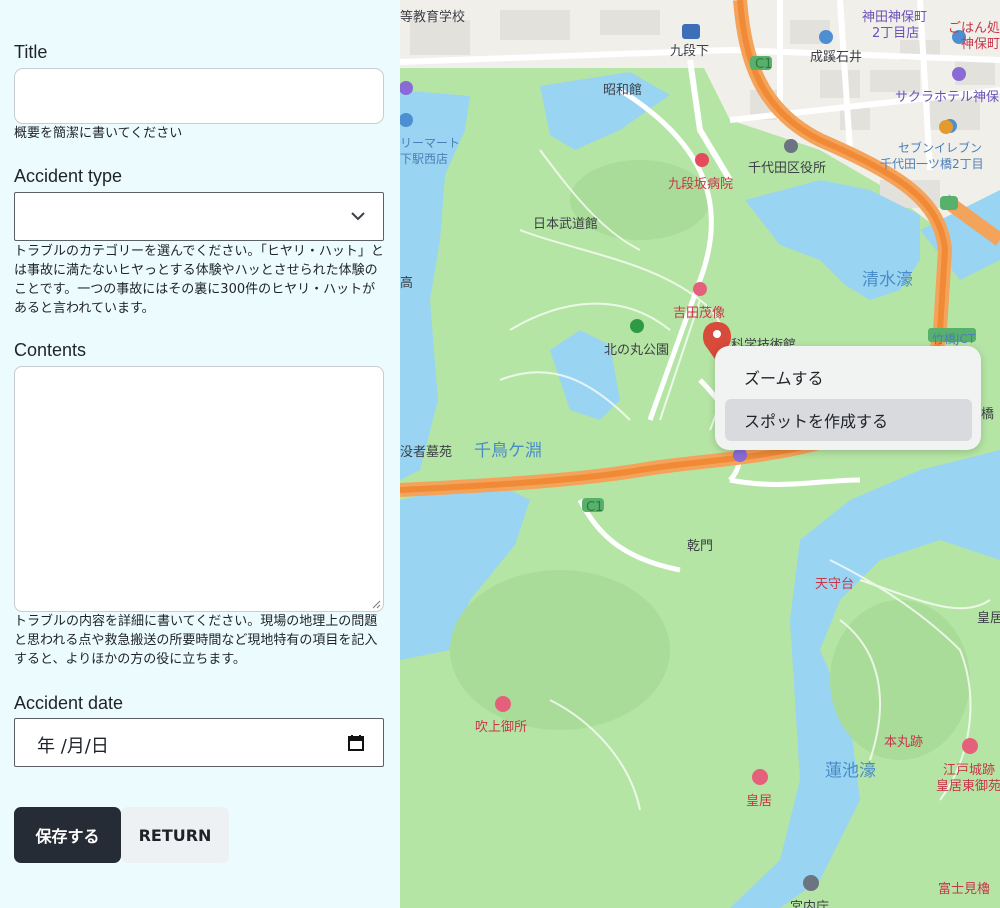 Image resolution: width=1000 pixels, height=908 pixels. What do you see at coordinates (701, 184) in the screenshot?
I see `map-label: 九段坂病院` at bounding box center [701, 184].